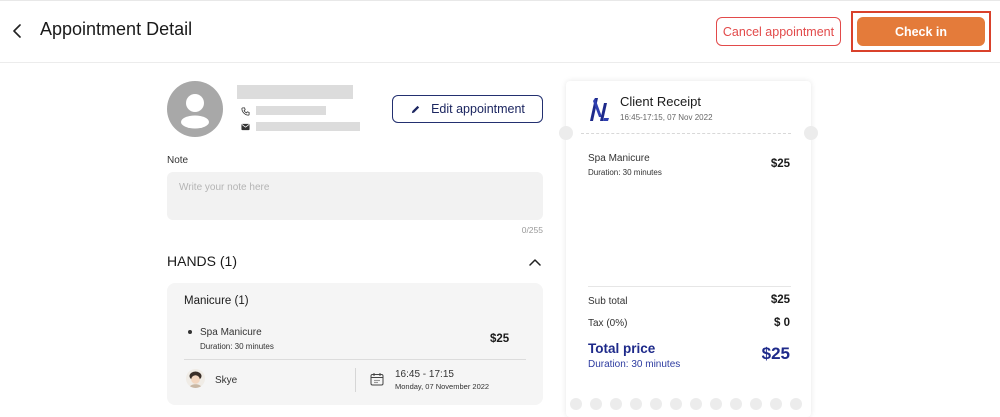 The image size is (1000, 417). I want to click on receipt-item-price: $25, so click(780, 164).